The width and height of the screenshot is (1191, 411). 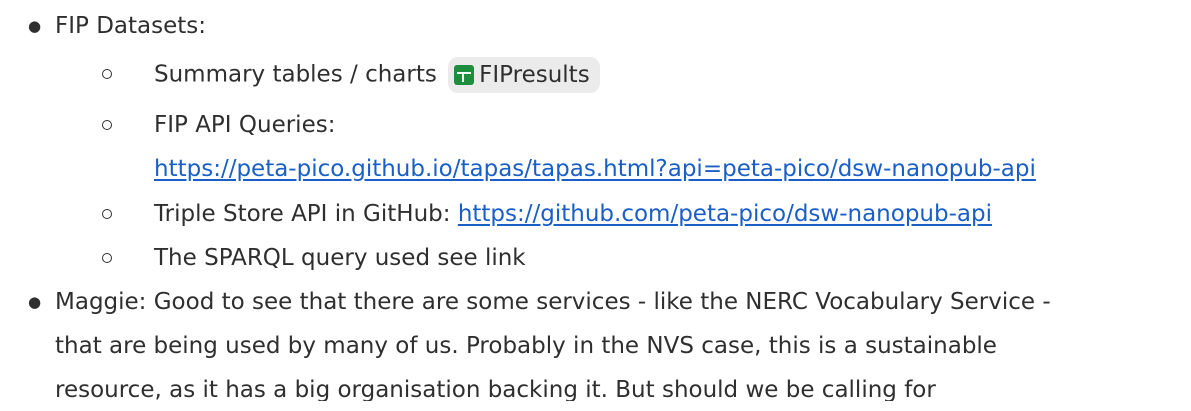 What do you see at coordinates (130, 26) in the screenshot?
I see `fip-datasets-label: FIP Datasets:` at bounding box center [130, 26].